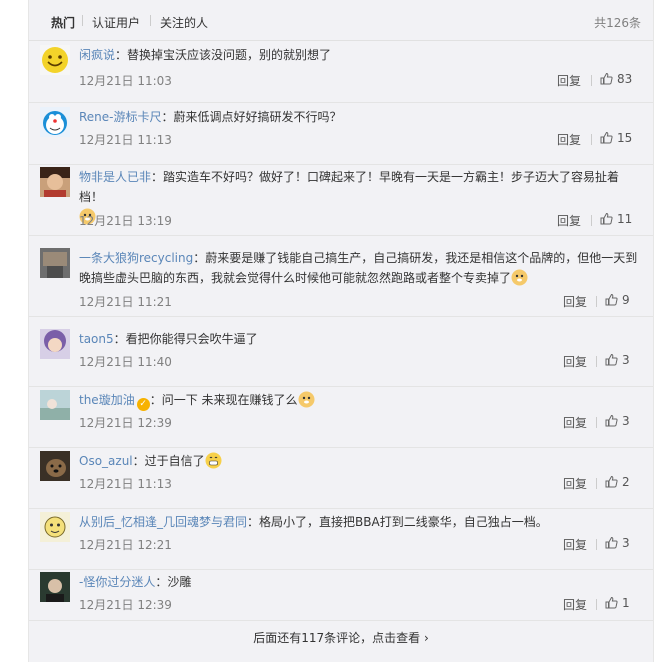  What do you see at coordinates (96, 339) in the screenshot?
I see `comment-username: taon5` at bounding box center [96, 339].